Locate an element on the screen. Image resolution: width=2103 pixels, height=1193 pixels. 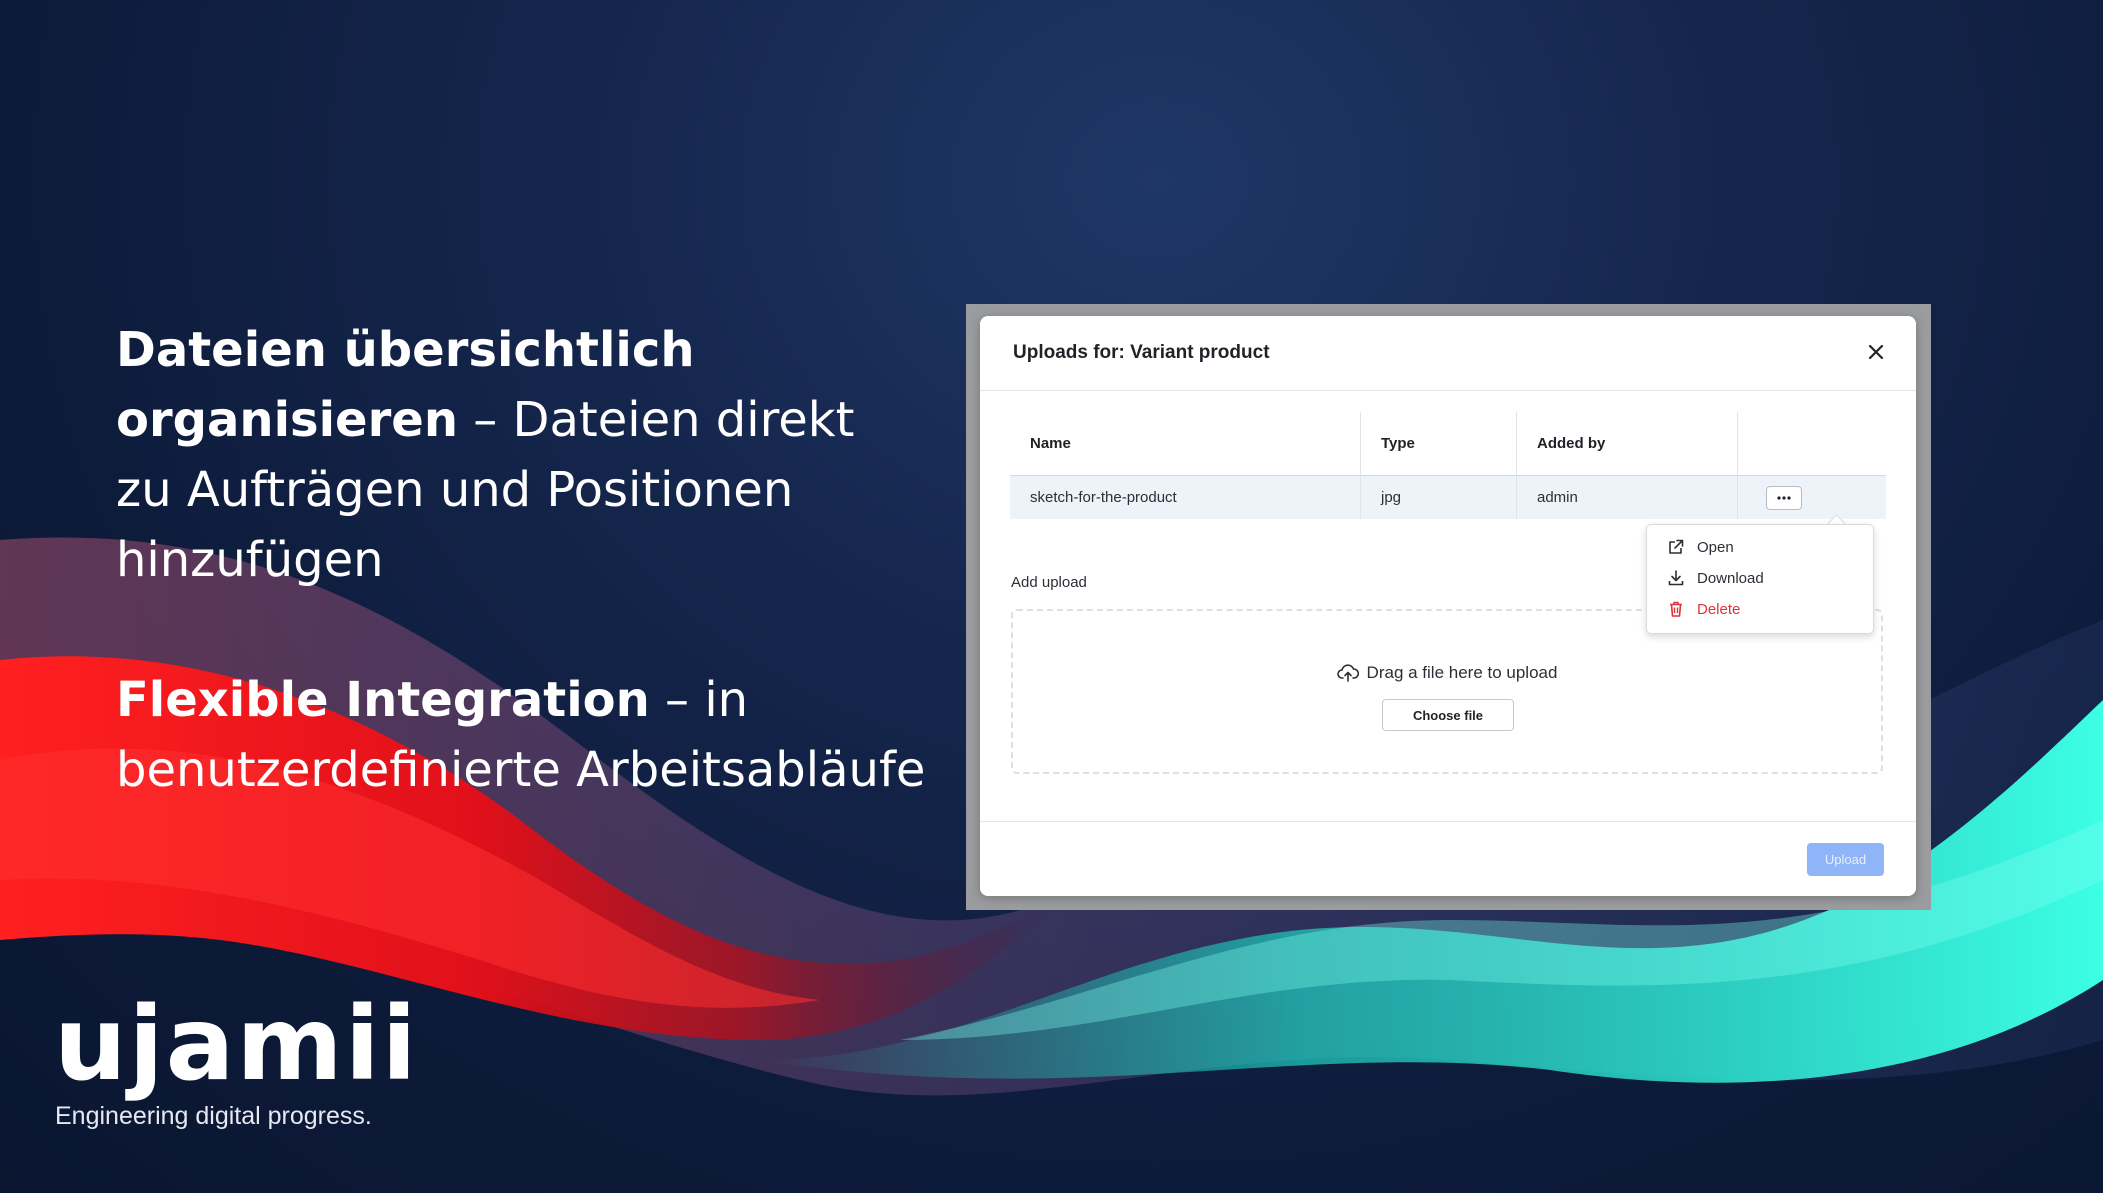
drop-hint: Drag a file here to upload is located at coordinates (1447, 673).